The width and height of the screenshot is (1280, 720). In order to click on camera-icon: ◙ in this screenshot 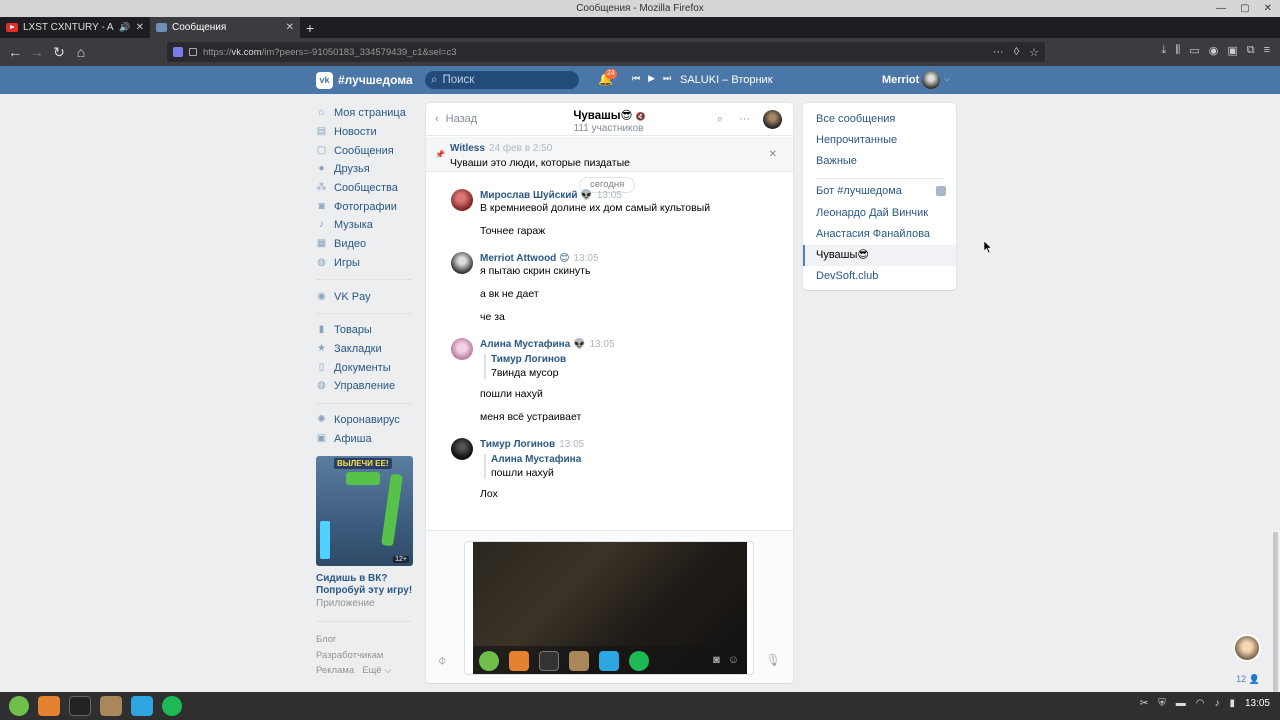, I will do `click(716, 660)`.